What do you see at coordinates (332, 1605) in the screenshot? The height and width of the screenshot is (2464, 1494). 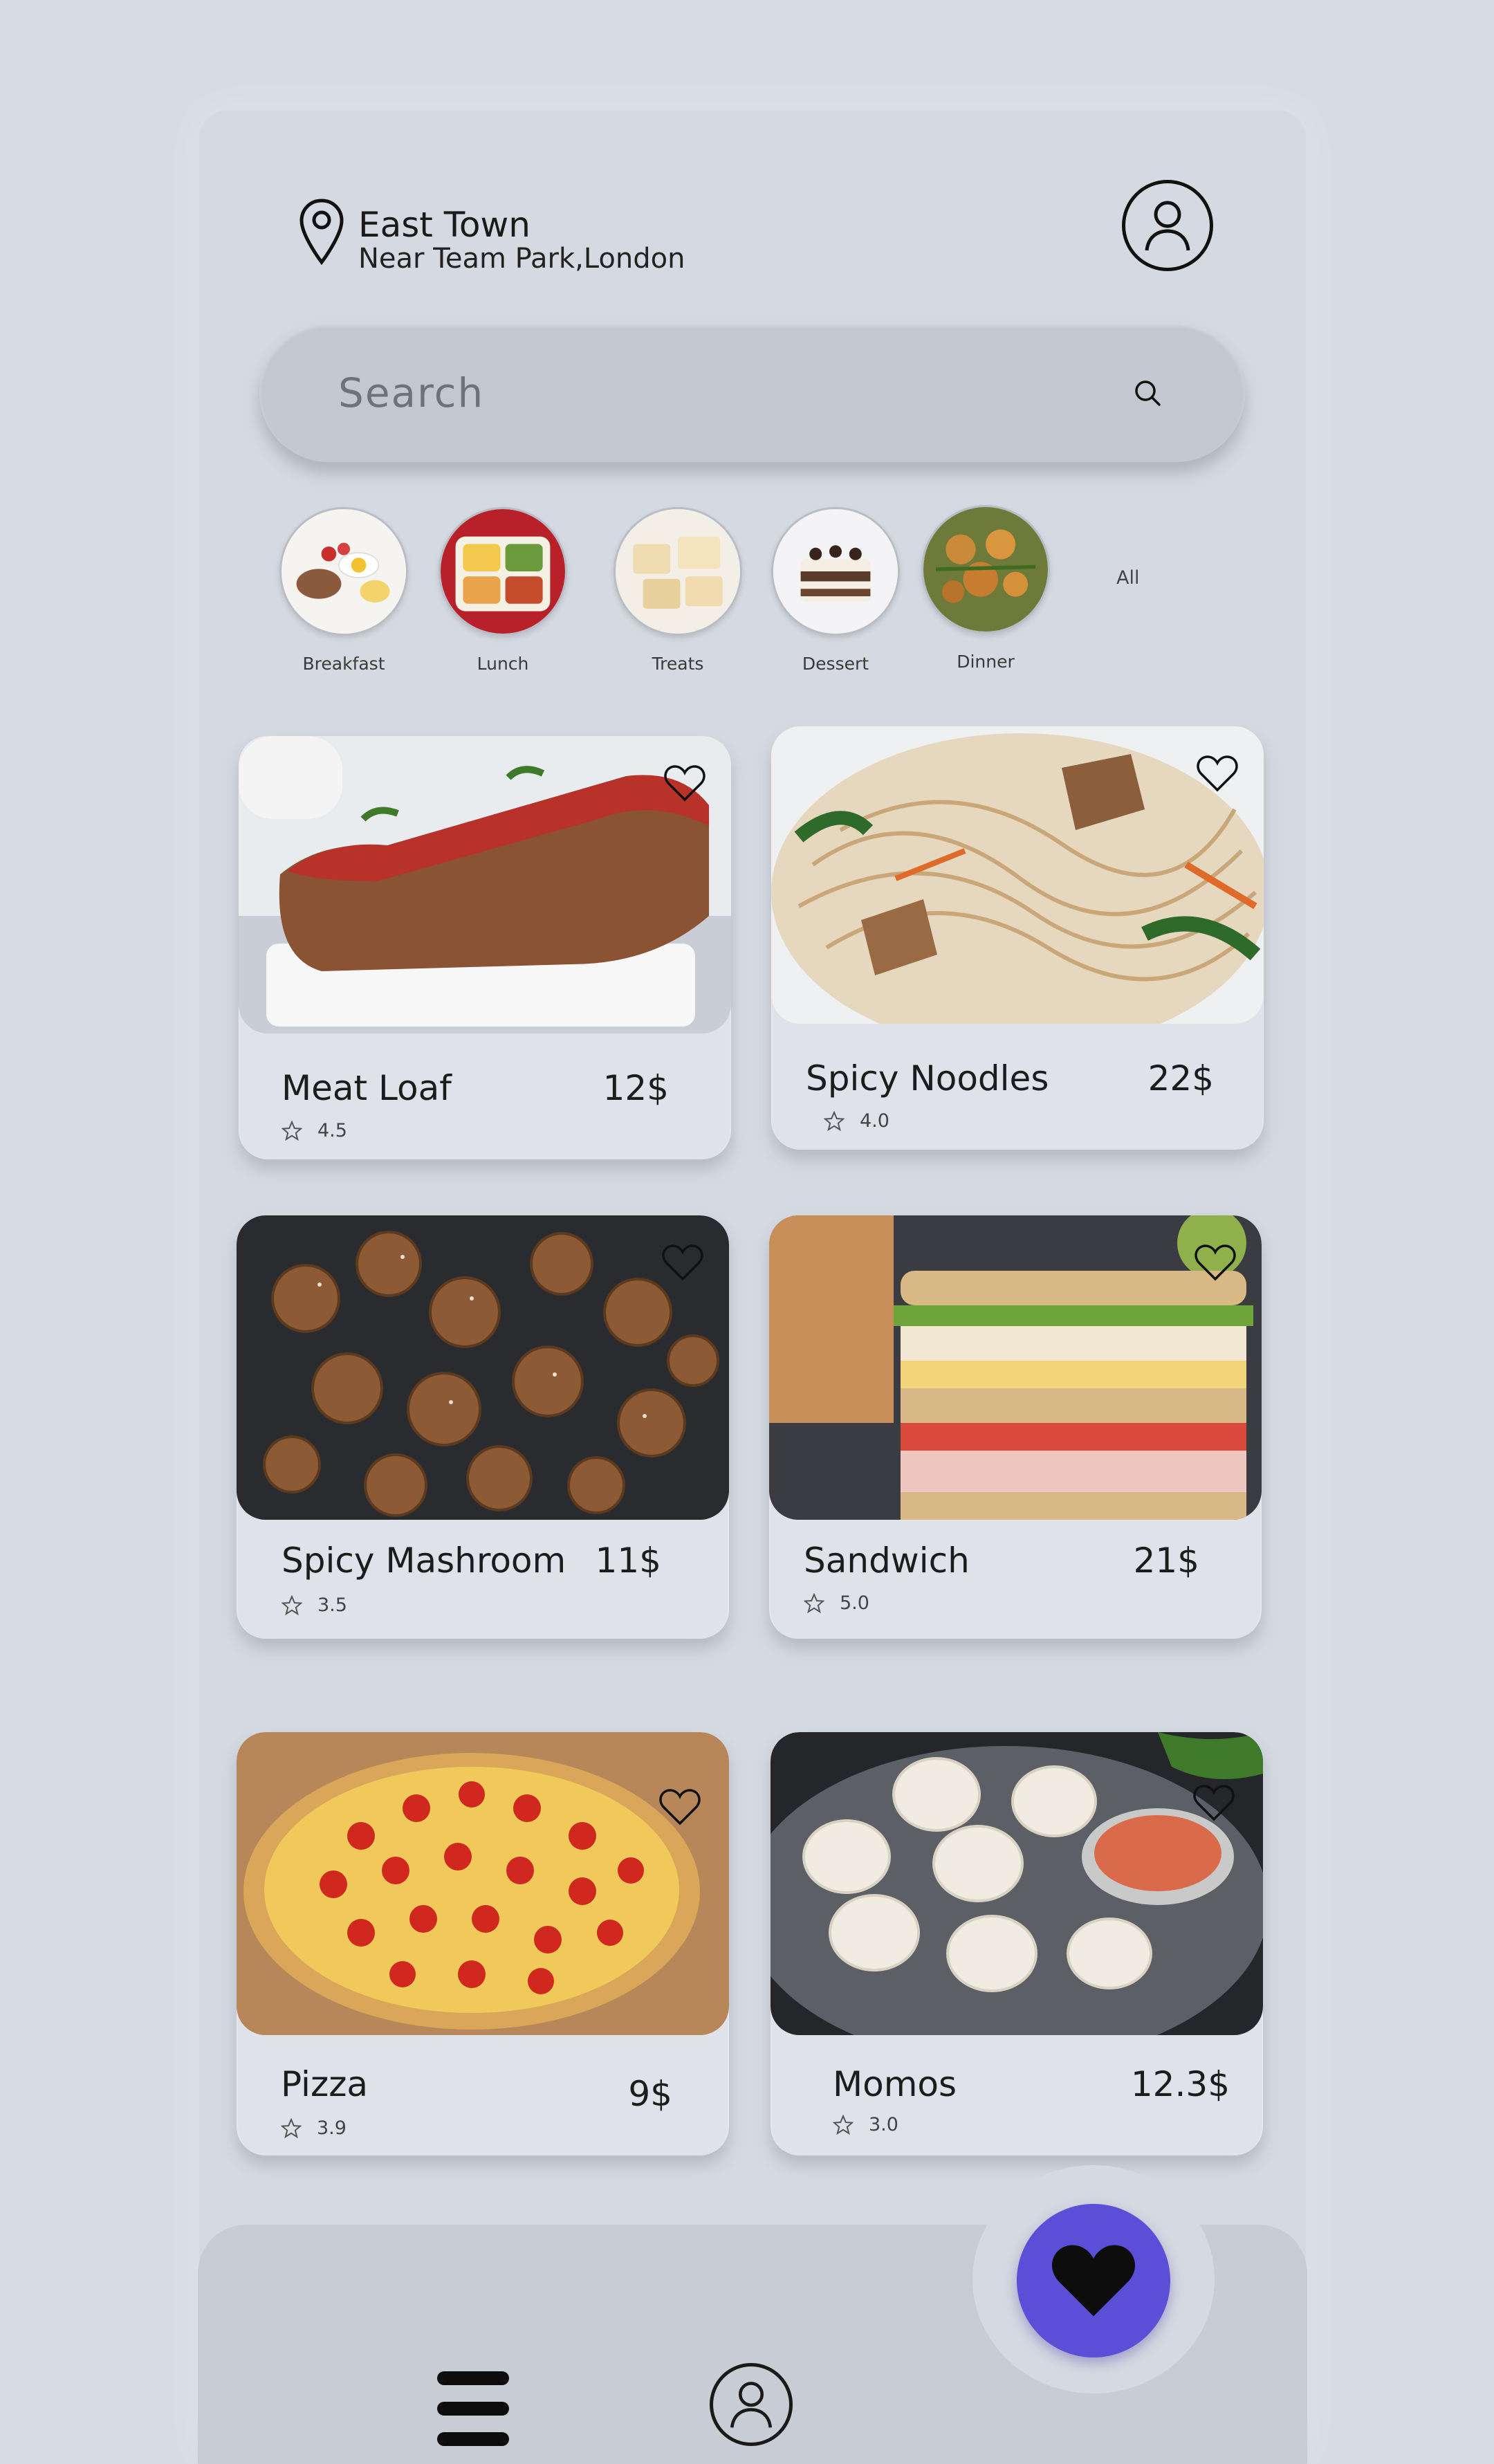 I see `rating-value: 3.5` at bounding box center [332, 1605].